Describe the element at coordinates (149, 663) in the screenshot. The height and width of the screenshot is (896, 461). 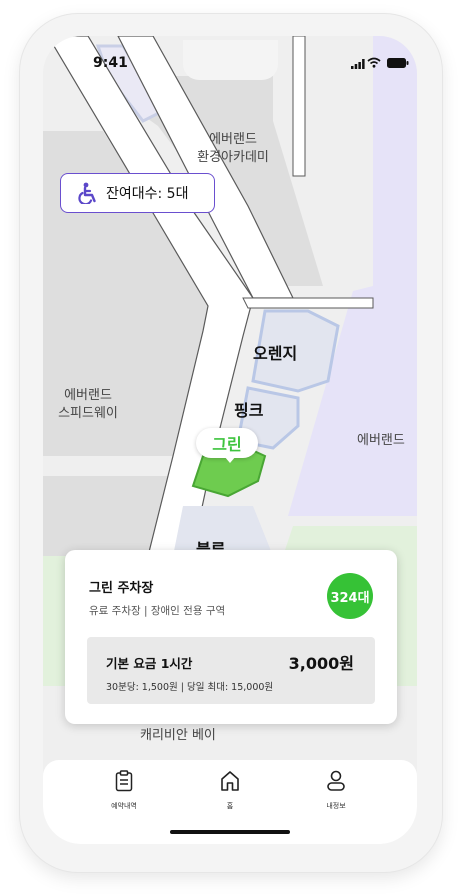
I see `fee-label: 기본 요금 1시간` at that location.